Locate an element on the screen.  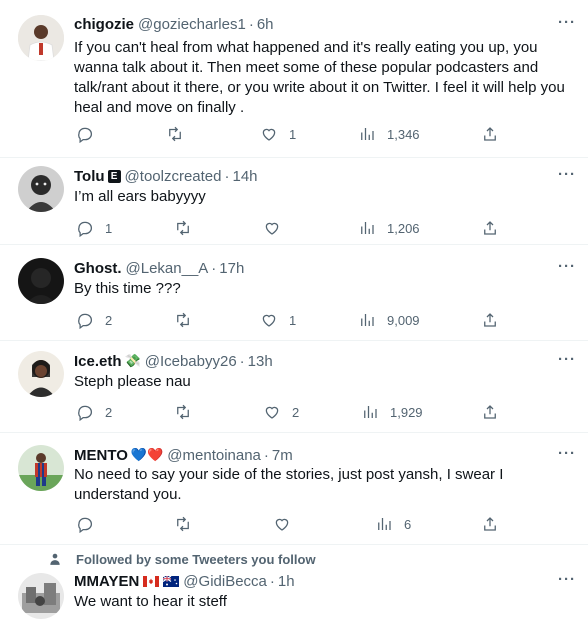
tweet-header: chigozie @goziecharles1 · 6h is located at coordinates (313, 24).